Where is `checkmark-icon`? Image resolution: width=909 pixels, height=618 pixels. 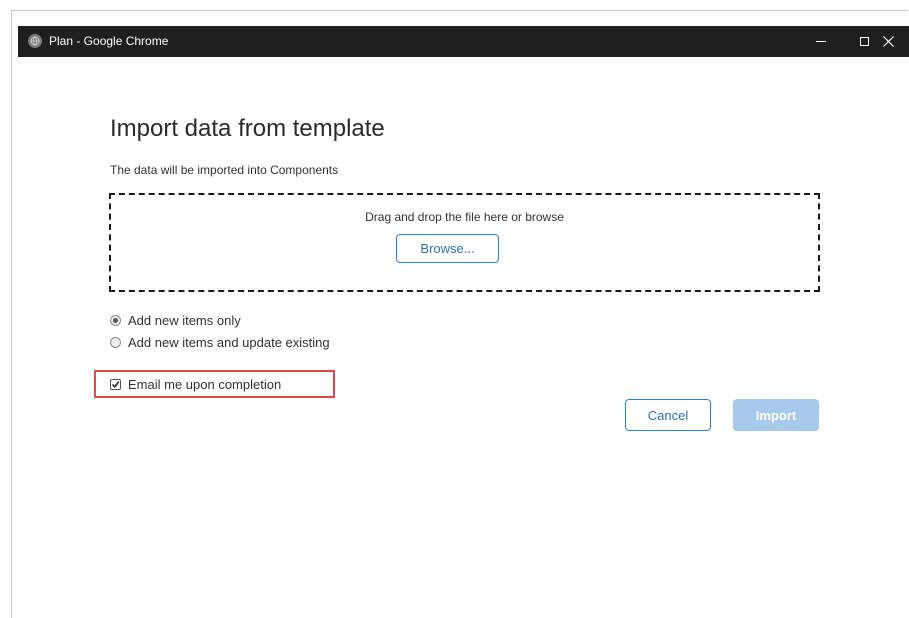 checkmark-icon is located at coordinates (115, 384).